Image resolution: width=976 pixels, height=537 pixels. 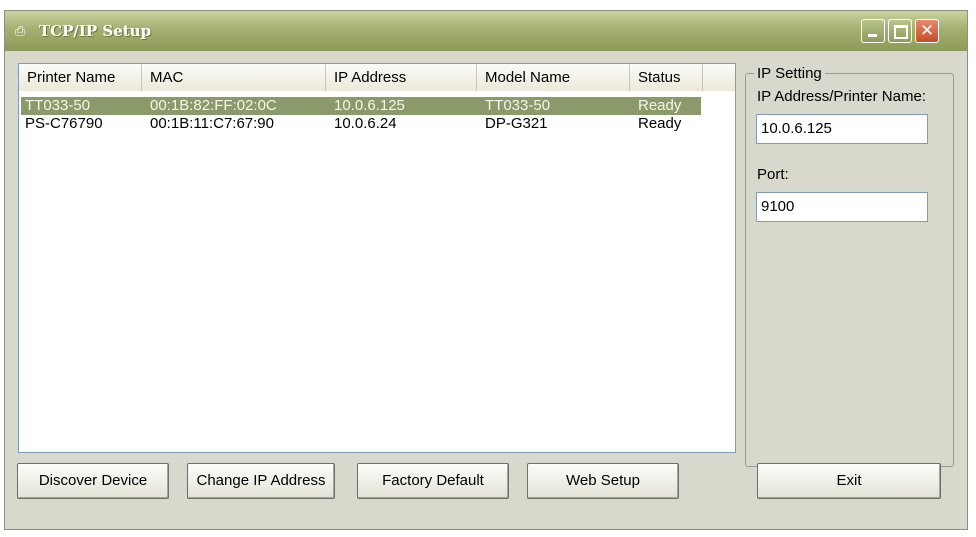 What do you see at coordinates (213, 105) in the screenshot?
I see `cell-mac: 00:1B:82:FF:02:0C` at bounding box center [213, 105].